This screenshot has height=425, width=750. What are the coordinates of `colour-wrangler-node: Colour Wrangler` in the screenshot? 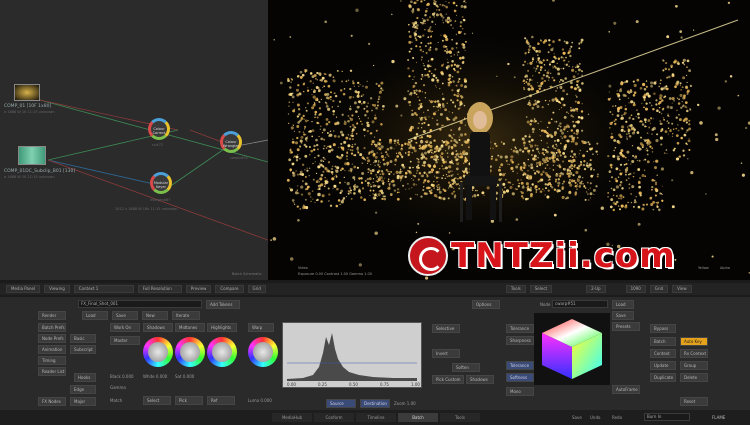 It's located at (231, 142).